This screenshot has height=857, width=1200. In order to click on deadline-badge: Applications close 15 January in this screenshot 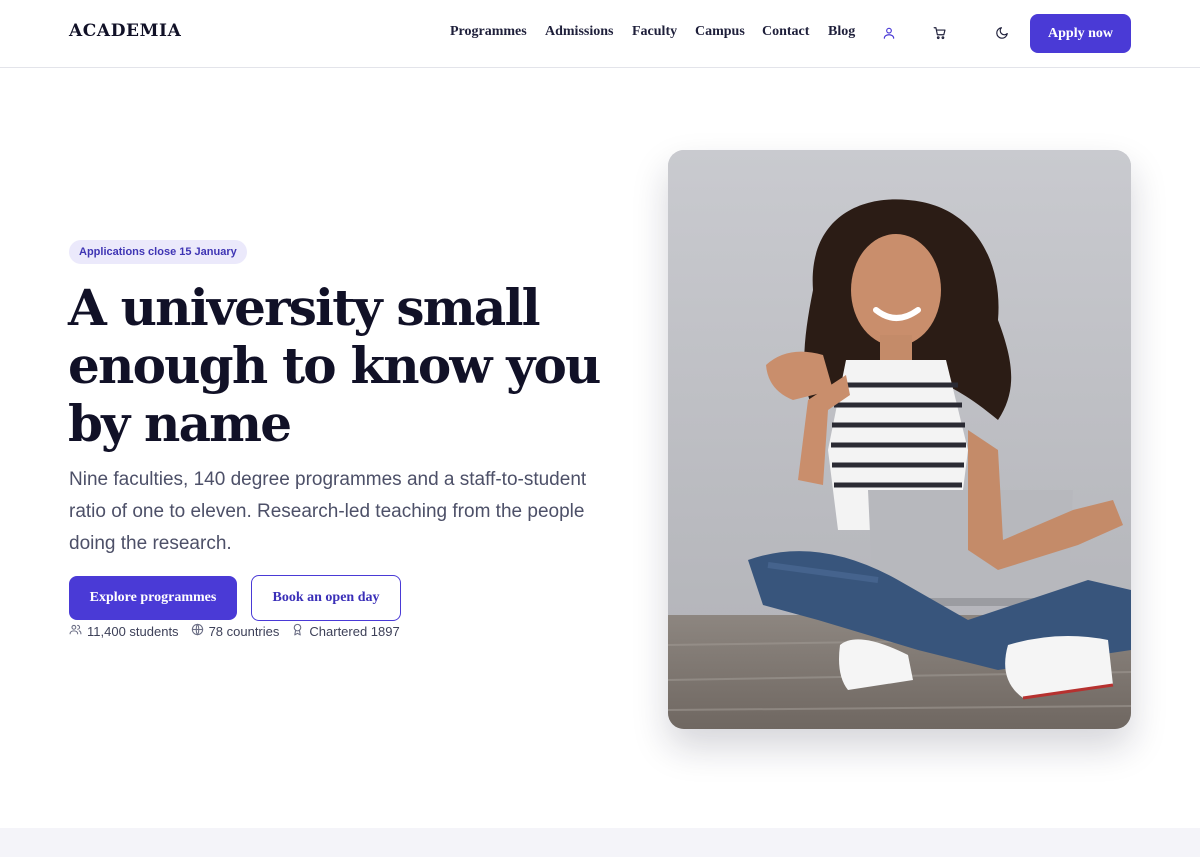, I will do `click(158, 252)`.